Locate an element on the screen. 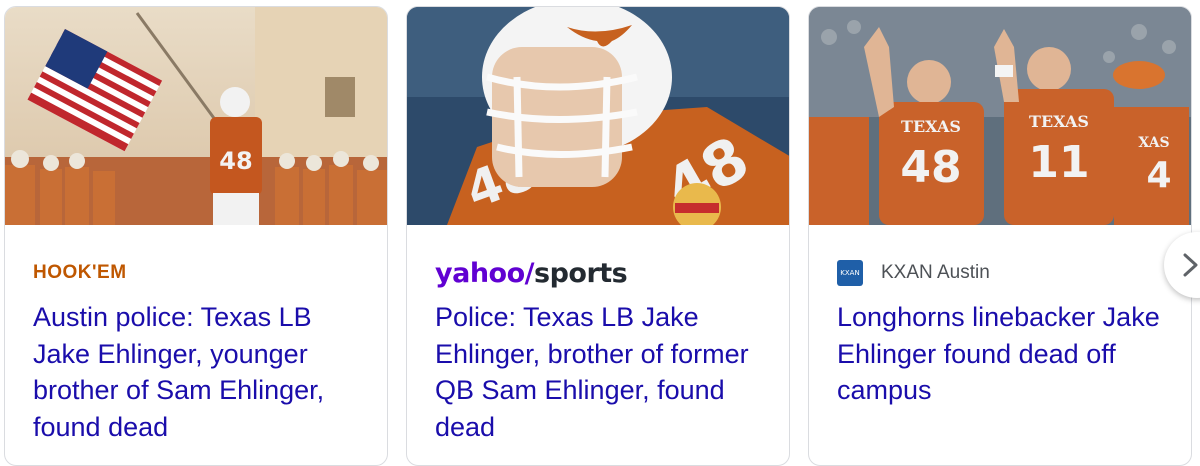 The height and width of the screenshot is (466, 1200). player-with-flag-image: 48 is located at coordinates (196, 116).